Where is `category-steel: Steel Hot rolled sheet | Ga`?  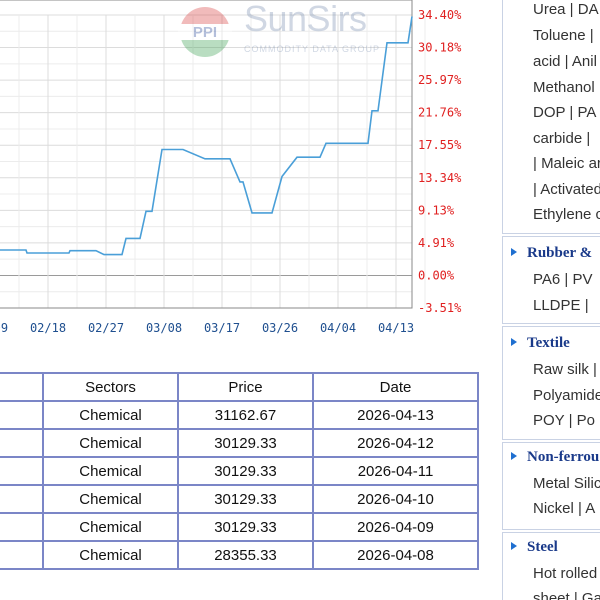
category-steel: Steel Hot rolled sheet | Ga is located at coordinates (551, 566).